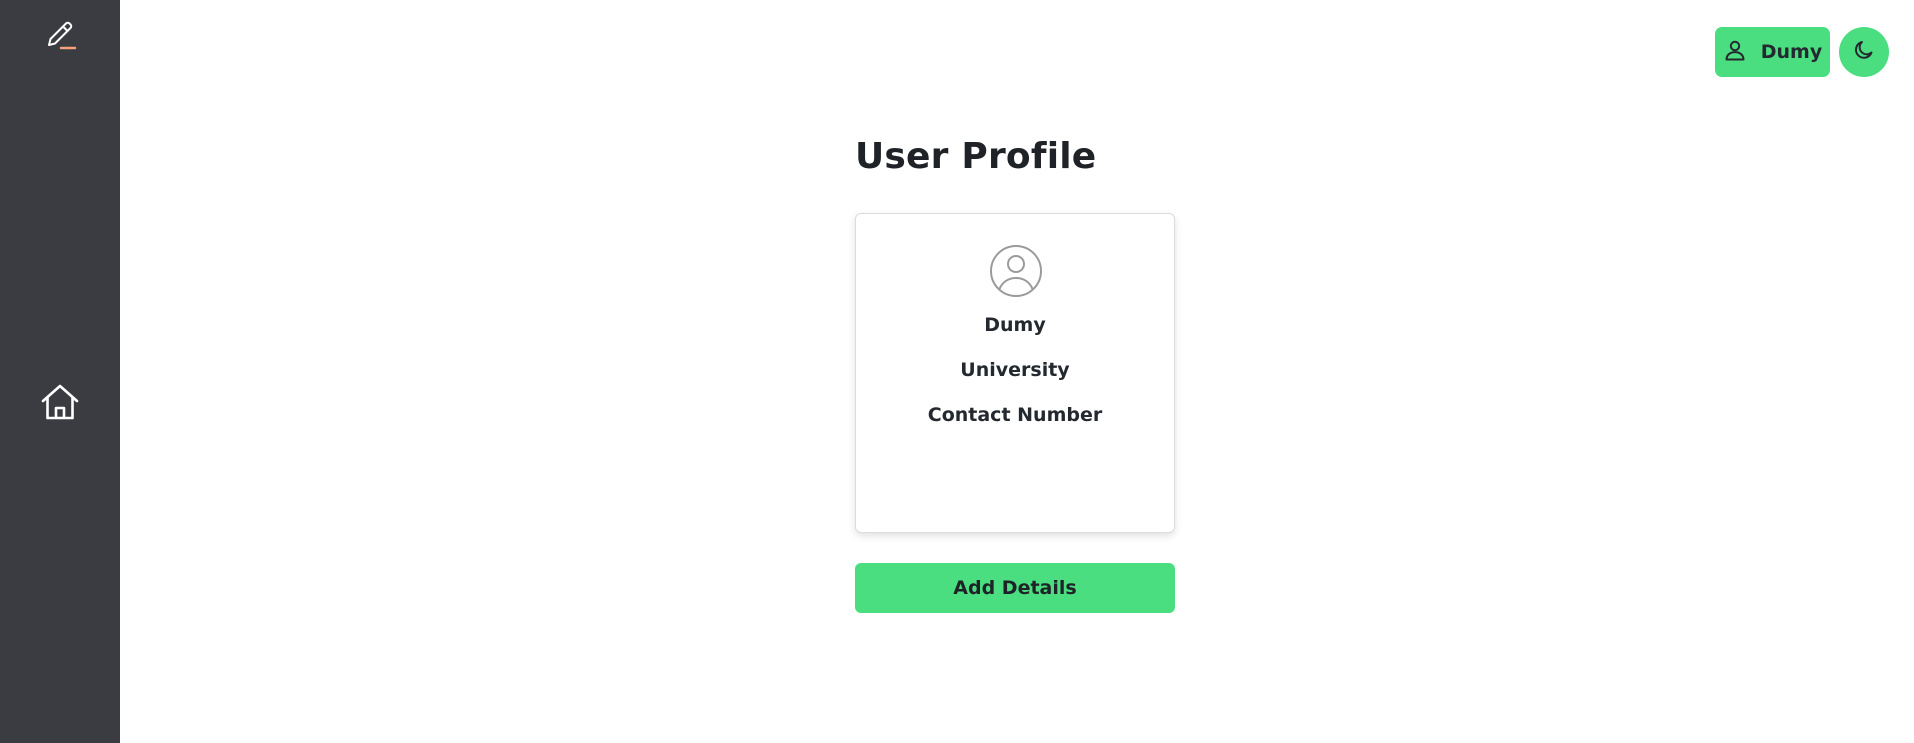 Image resolution: width=1914 pixels, height=743 pixels. I want to click on profile-contact-number: Contact Number, so click(1015, 415).